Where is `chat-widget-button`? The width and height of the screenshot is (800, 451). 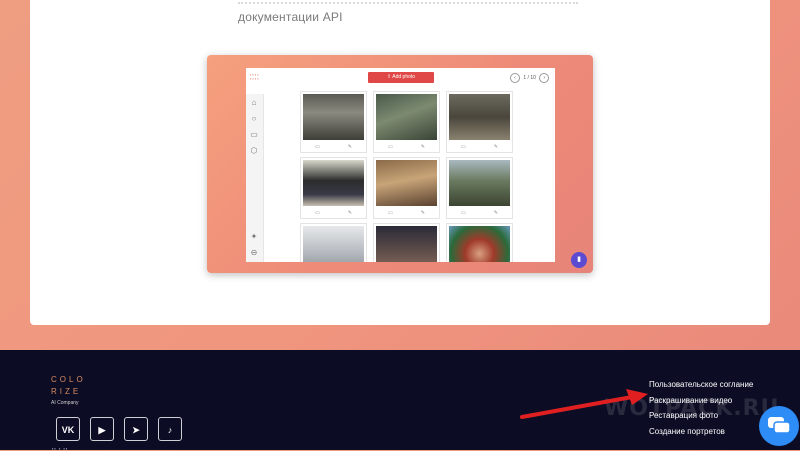
chat-widget-button is located at coordinates (779, 426).